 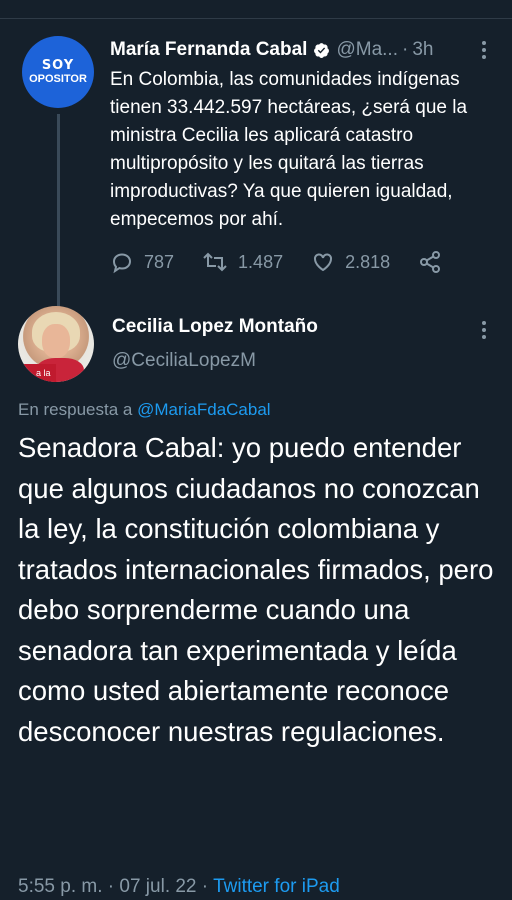 I want to click on like-button: 2.818, so click(x=350, y=262).